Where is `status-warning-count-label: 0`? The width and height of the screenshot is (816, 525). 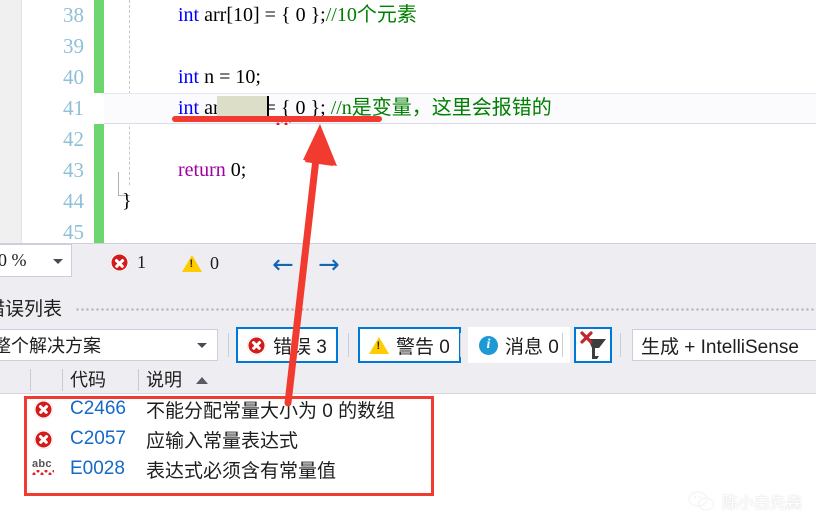 status-warning-count-label: 0 is located at coordinates (214, 263).